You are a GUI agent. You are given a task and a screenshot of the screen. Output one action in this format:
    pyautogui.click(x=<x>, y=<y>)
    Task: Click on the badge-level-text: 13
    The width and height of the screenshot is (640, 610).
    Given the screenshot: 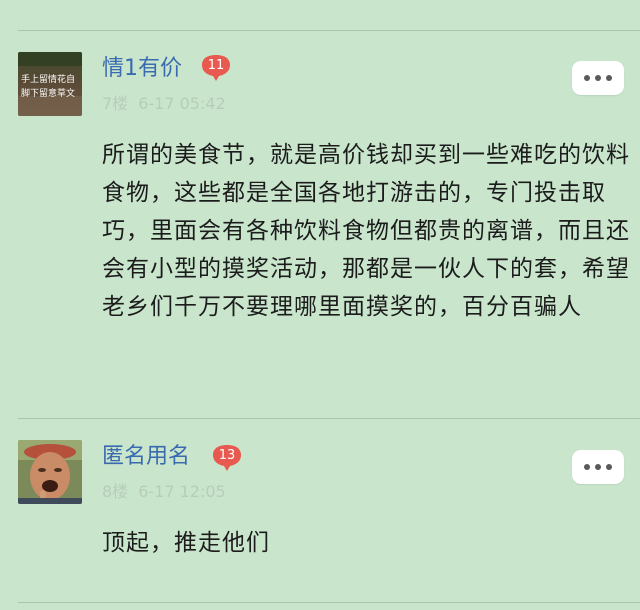 What is the action you would take?
    pyautogui.click(x=227, y=455)
    